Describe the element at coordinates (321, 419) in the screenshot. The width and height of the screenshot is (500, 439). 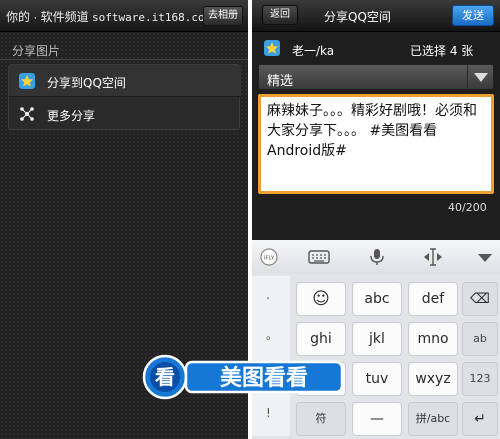
I see `symbols-key: 符` at that location.